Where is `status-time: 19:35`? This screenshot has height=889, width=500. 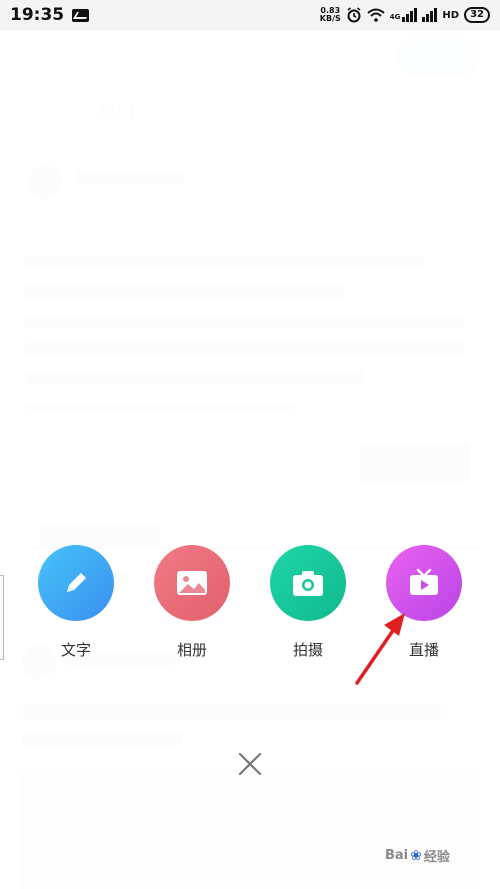
status-time: 19:35 is located at coordinates (37, 15).